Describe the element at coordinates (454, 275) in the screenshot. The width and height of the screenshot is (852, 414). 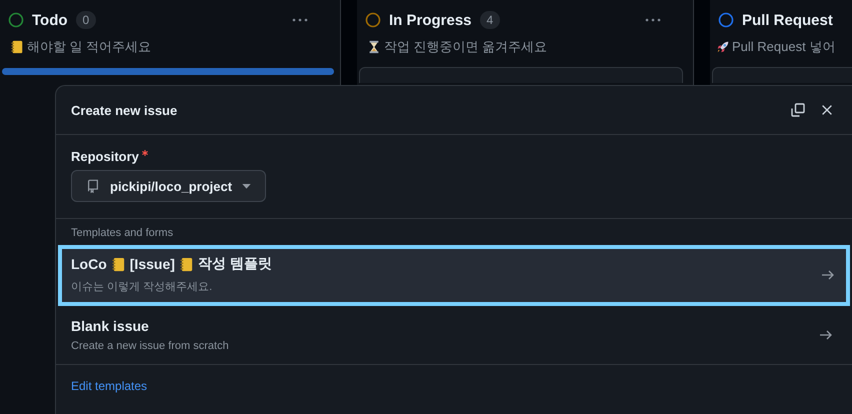
I see `template-item: LoCo [Issue] 작성 템플릿 이슈는 이렇게 작성해주세요.` at that location.